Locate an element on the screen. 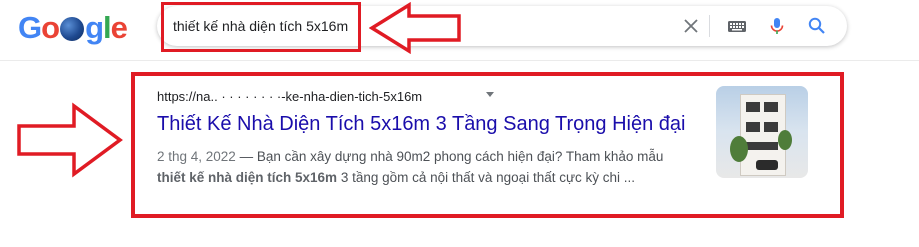 The height and width of the screenshot is (247, 919). red-arrow-left is located at coordinates (415, 28).